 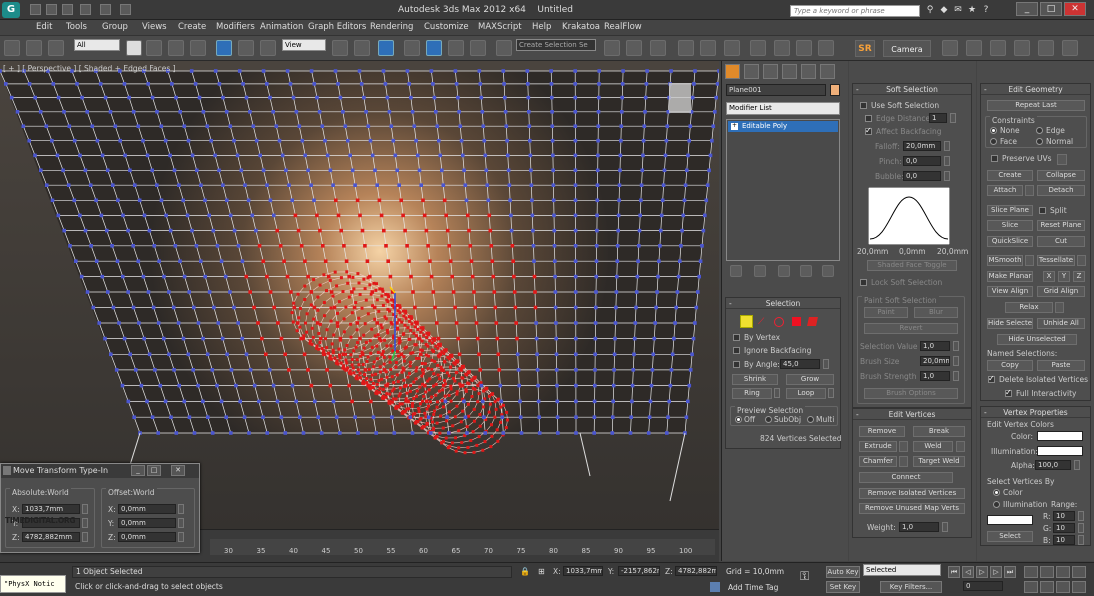 I want to click on chamfer-button: Chamfer, so click(x=878, y=461).